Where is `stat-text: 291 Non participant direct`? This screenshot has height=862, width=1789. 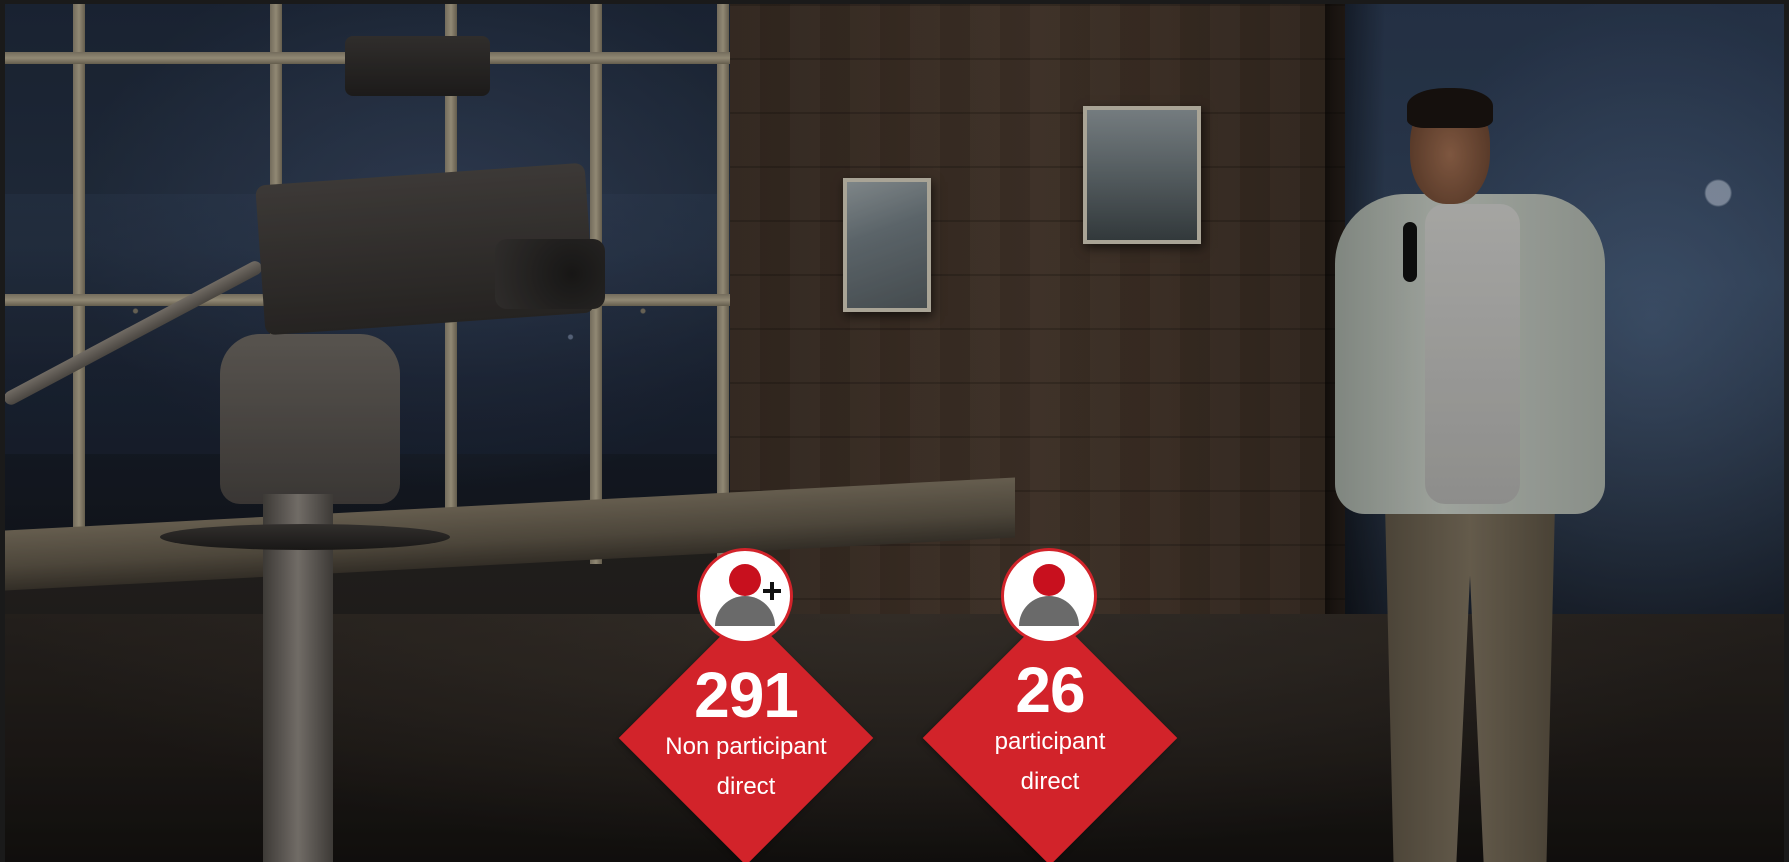
stat-text: 291 Non participant direct is located at coordinates (746, 735).